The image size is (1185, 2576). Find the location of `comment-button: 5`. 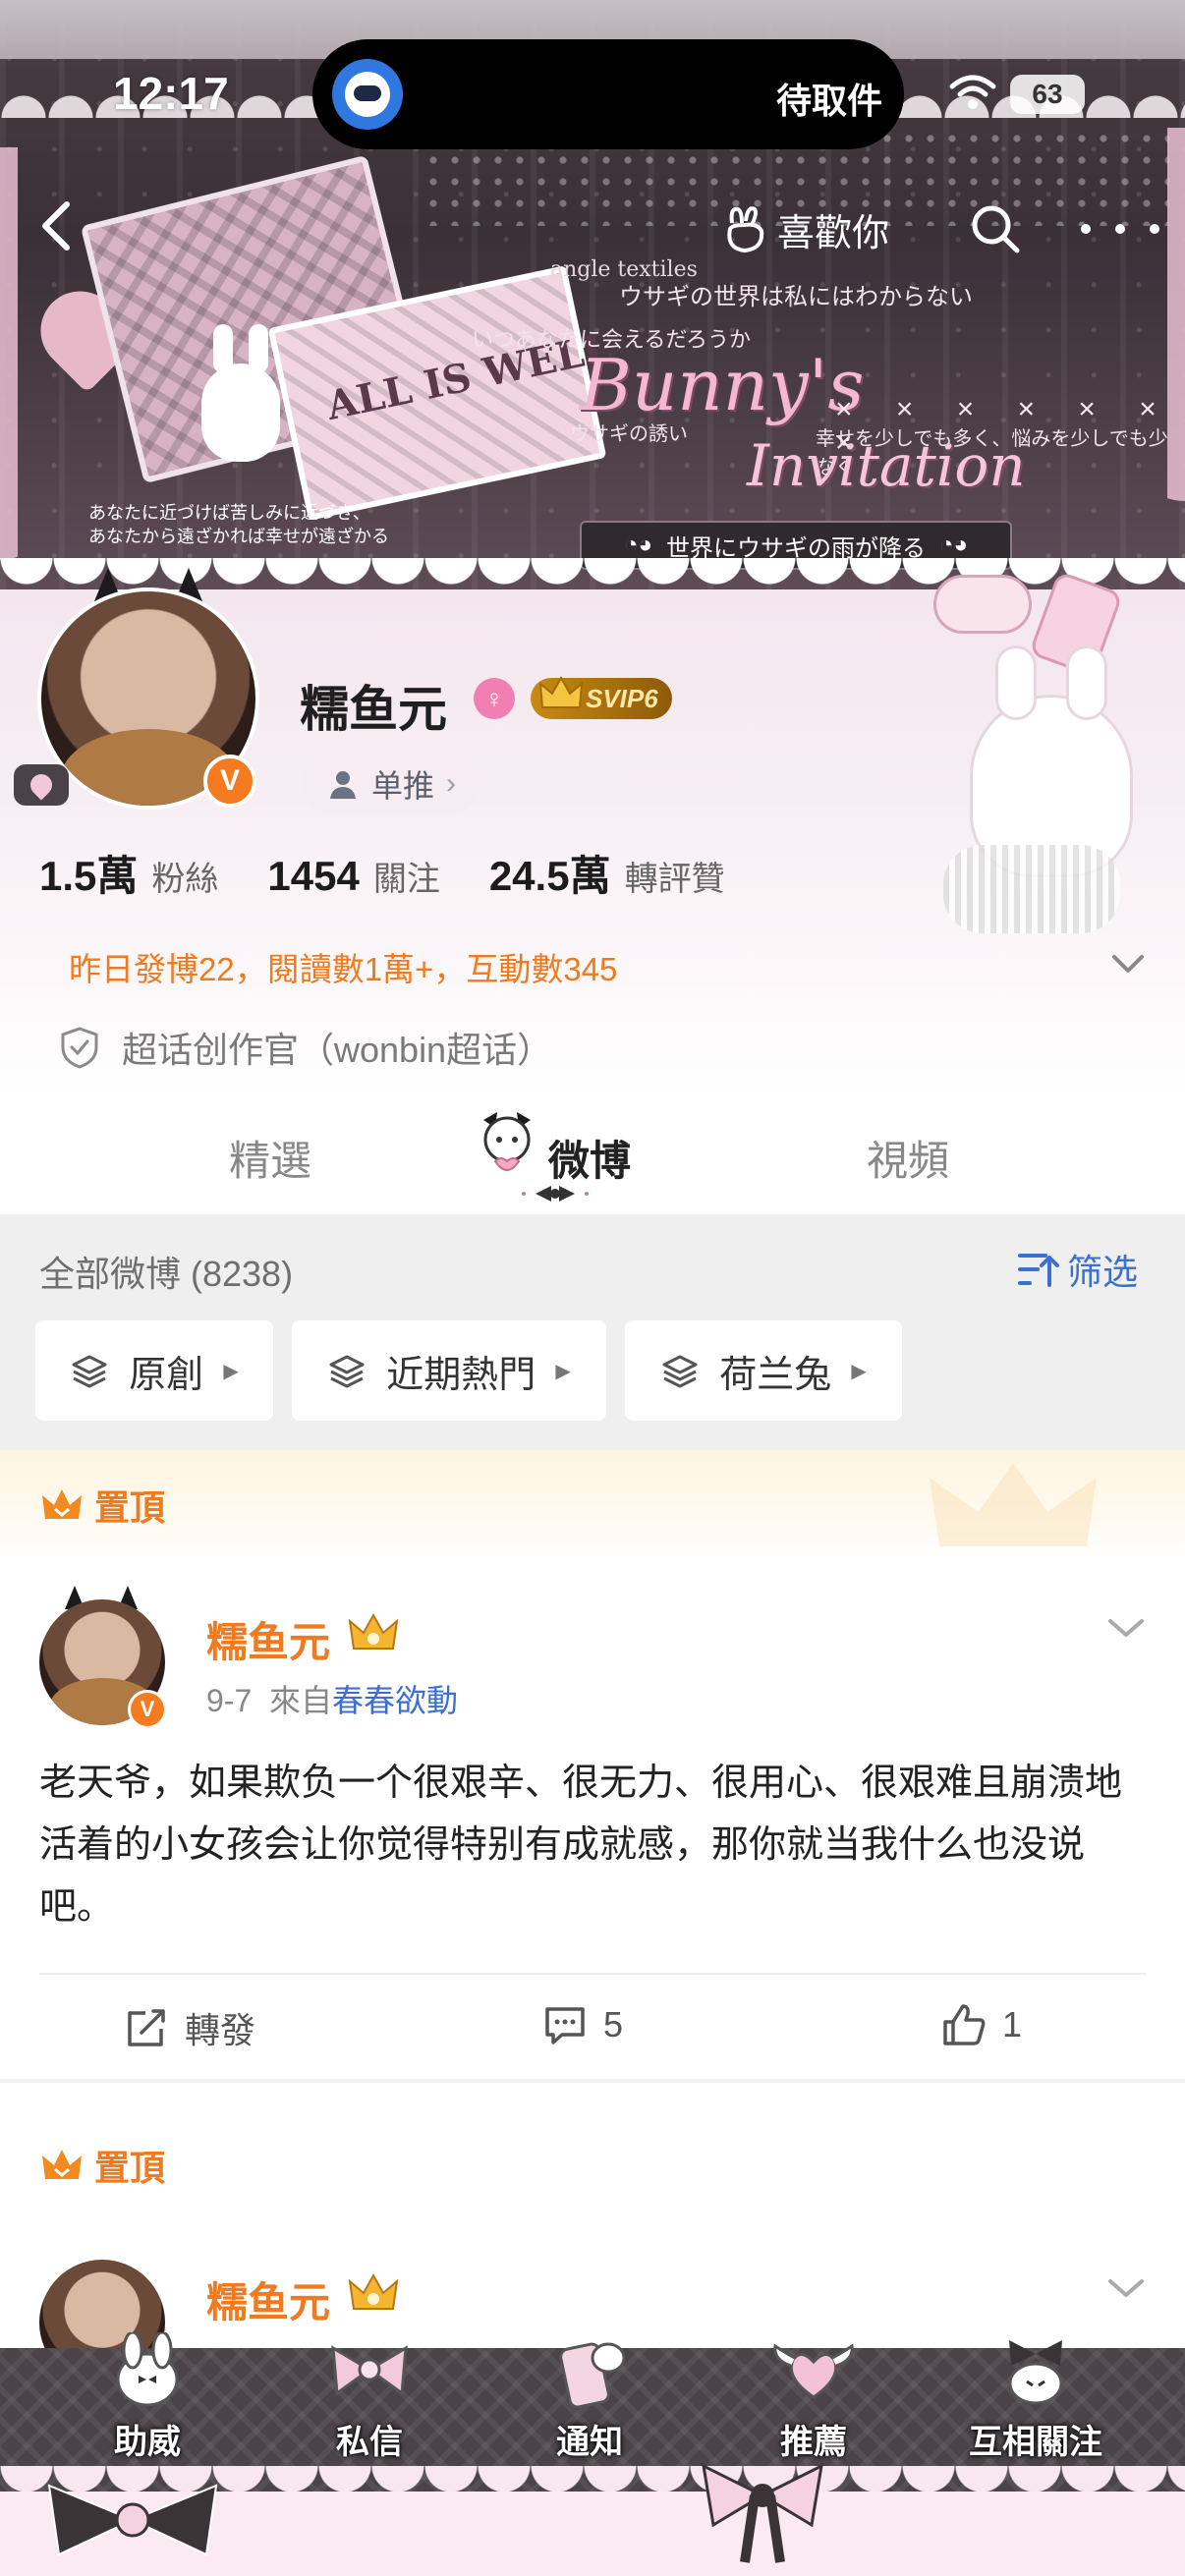

comment-button: 5 is located at coordinates (583, 2024).